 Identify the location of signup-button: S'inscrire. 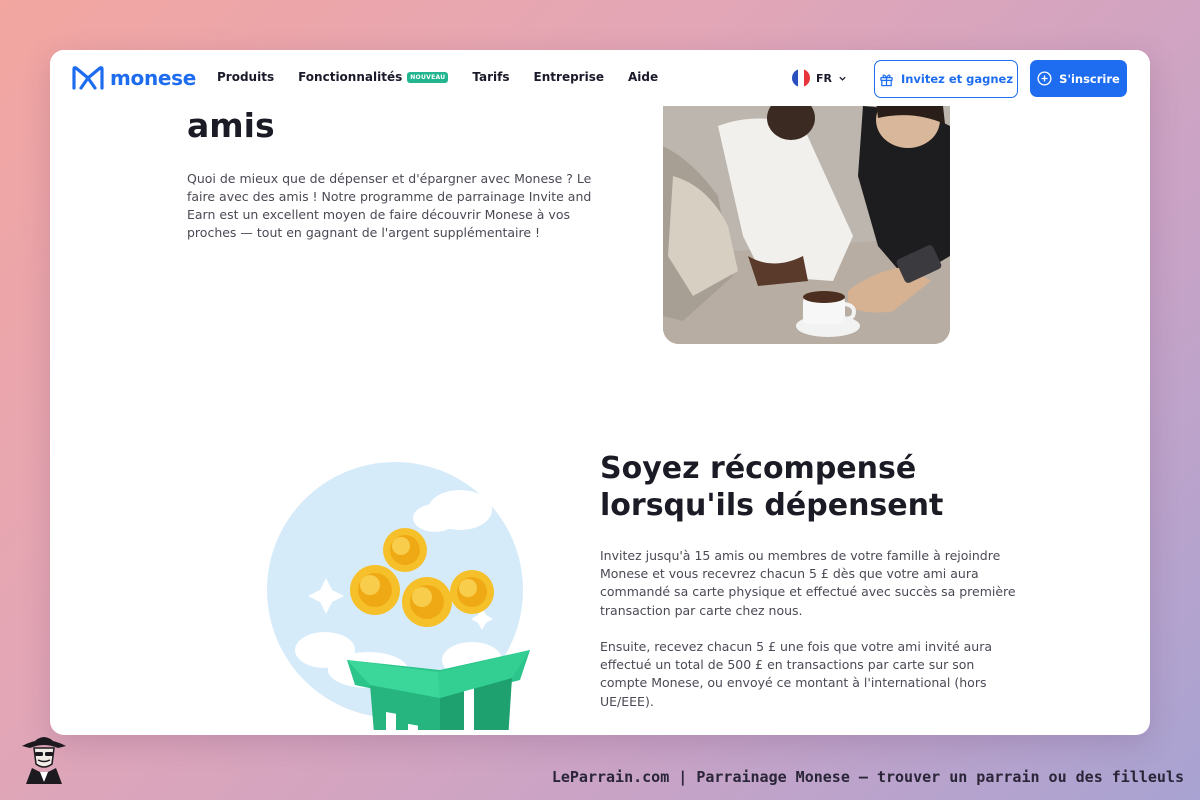
(1078, 78).